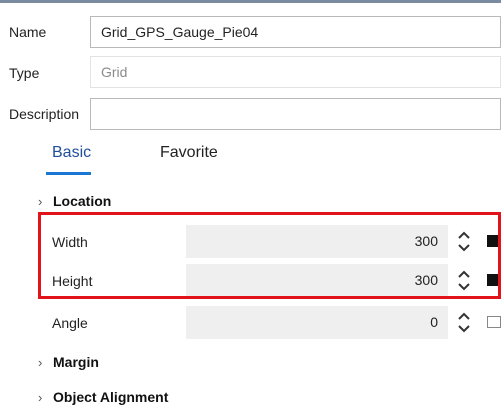 The width and height of the screenshot is (501, 405). Describe the element at coordinates (250, 1) in the screenshot. I see `window-top-border` at that location.